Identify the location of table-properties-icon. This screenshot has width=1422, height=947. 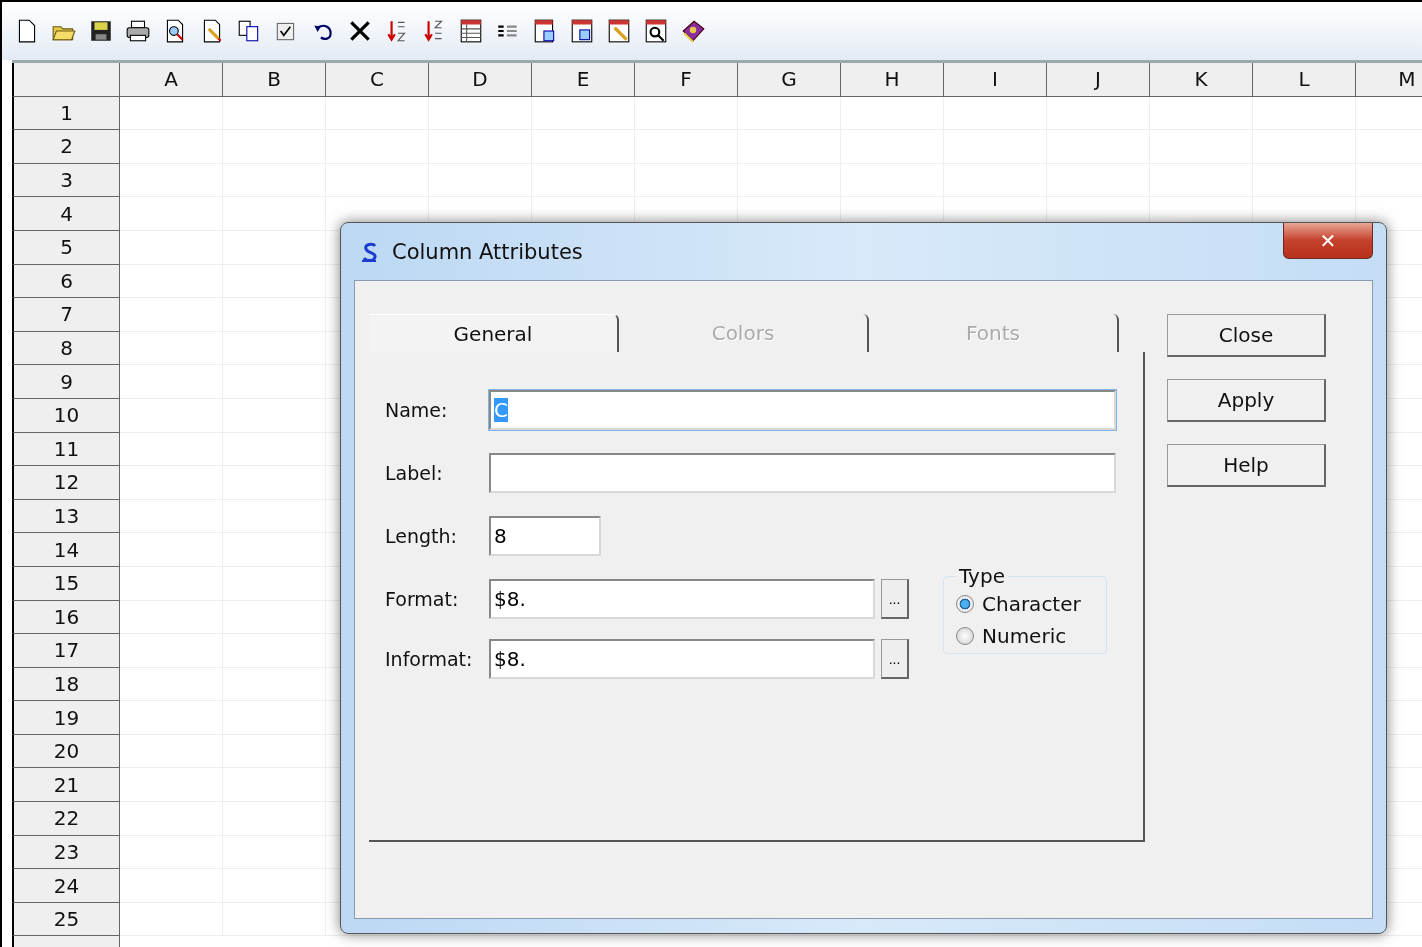
(582, 31).